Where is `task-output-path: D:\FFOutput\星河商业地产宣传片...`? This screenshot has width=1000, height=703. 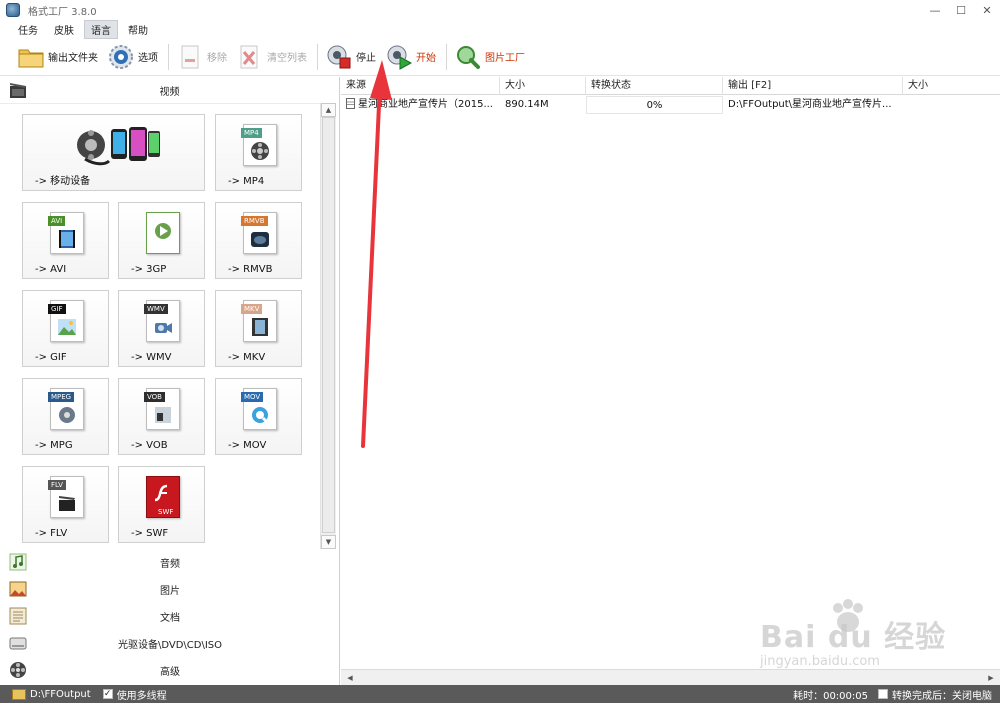 task-output-path: D:\FFOutput\星河商业地产宣传片... is located at coordinates (810, 104).